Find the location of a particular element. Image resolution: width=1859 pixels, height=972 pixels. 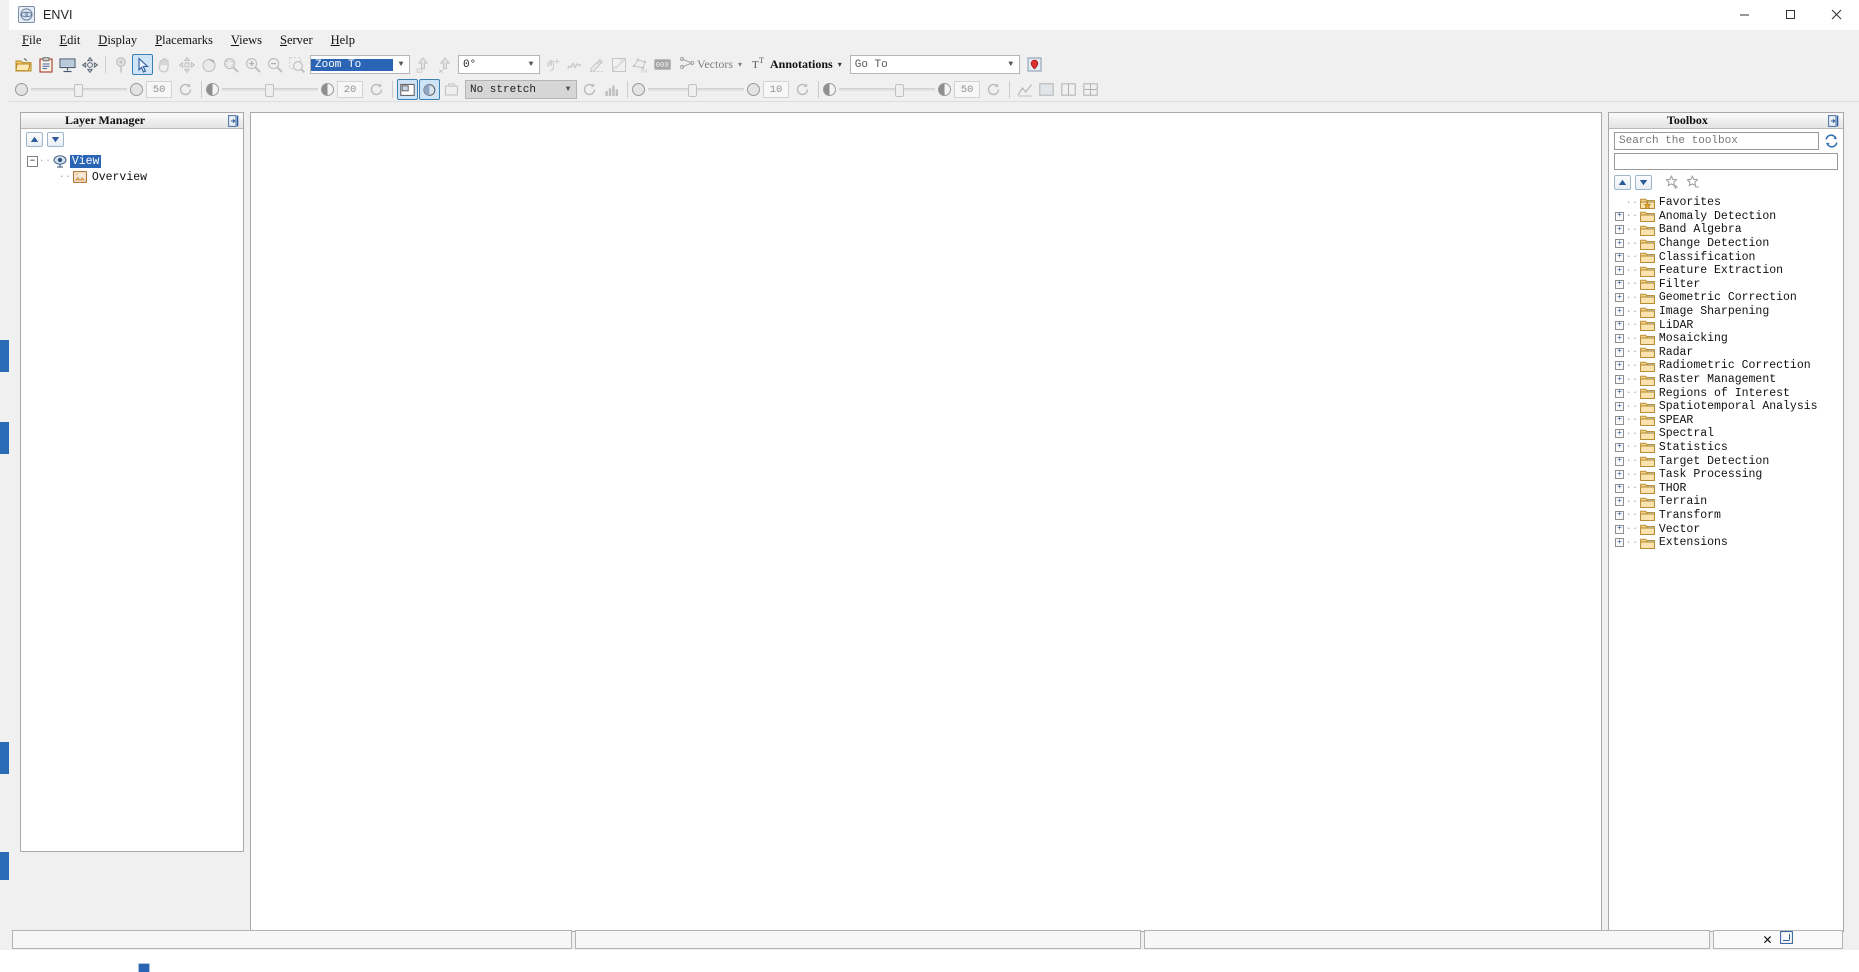

contrast-thumb is located at coordinates (693, 90).